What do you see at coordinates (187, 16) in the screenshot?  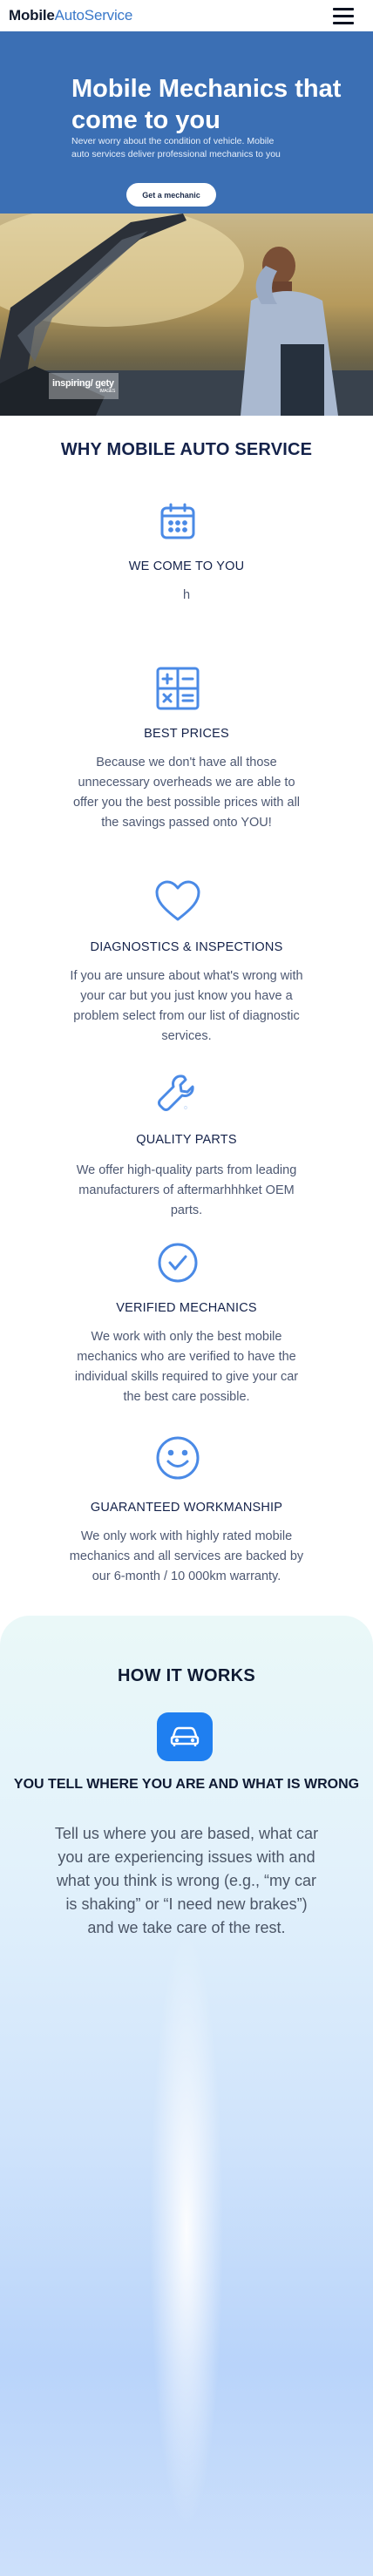 I see `top-navbar: MobileAutoService` at bounding box center [187, 16].